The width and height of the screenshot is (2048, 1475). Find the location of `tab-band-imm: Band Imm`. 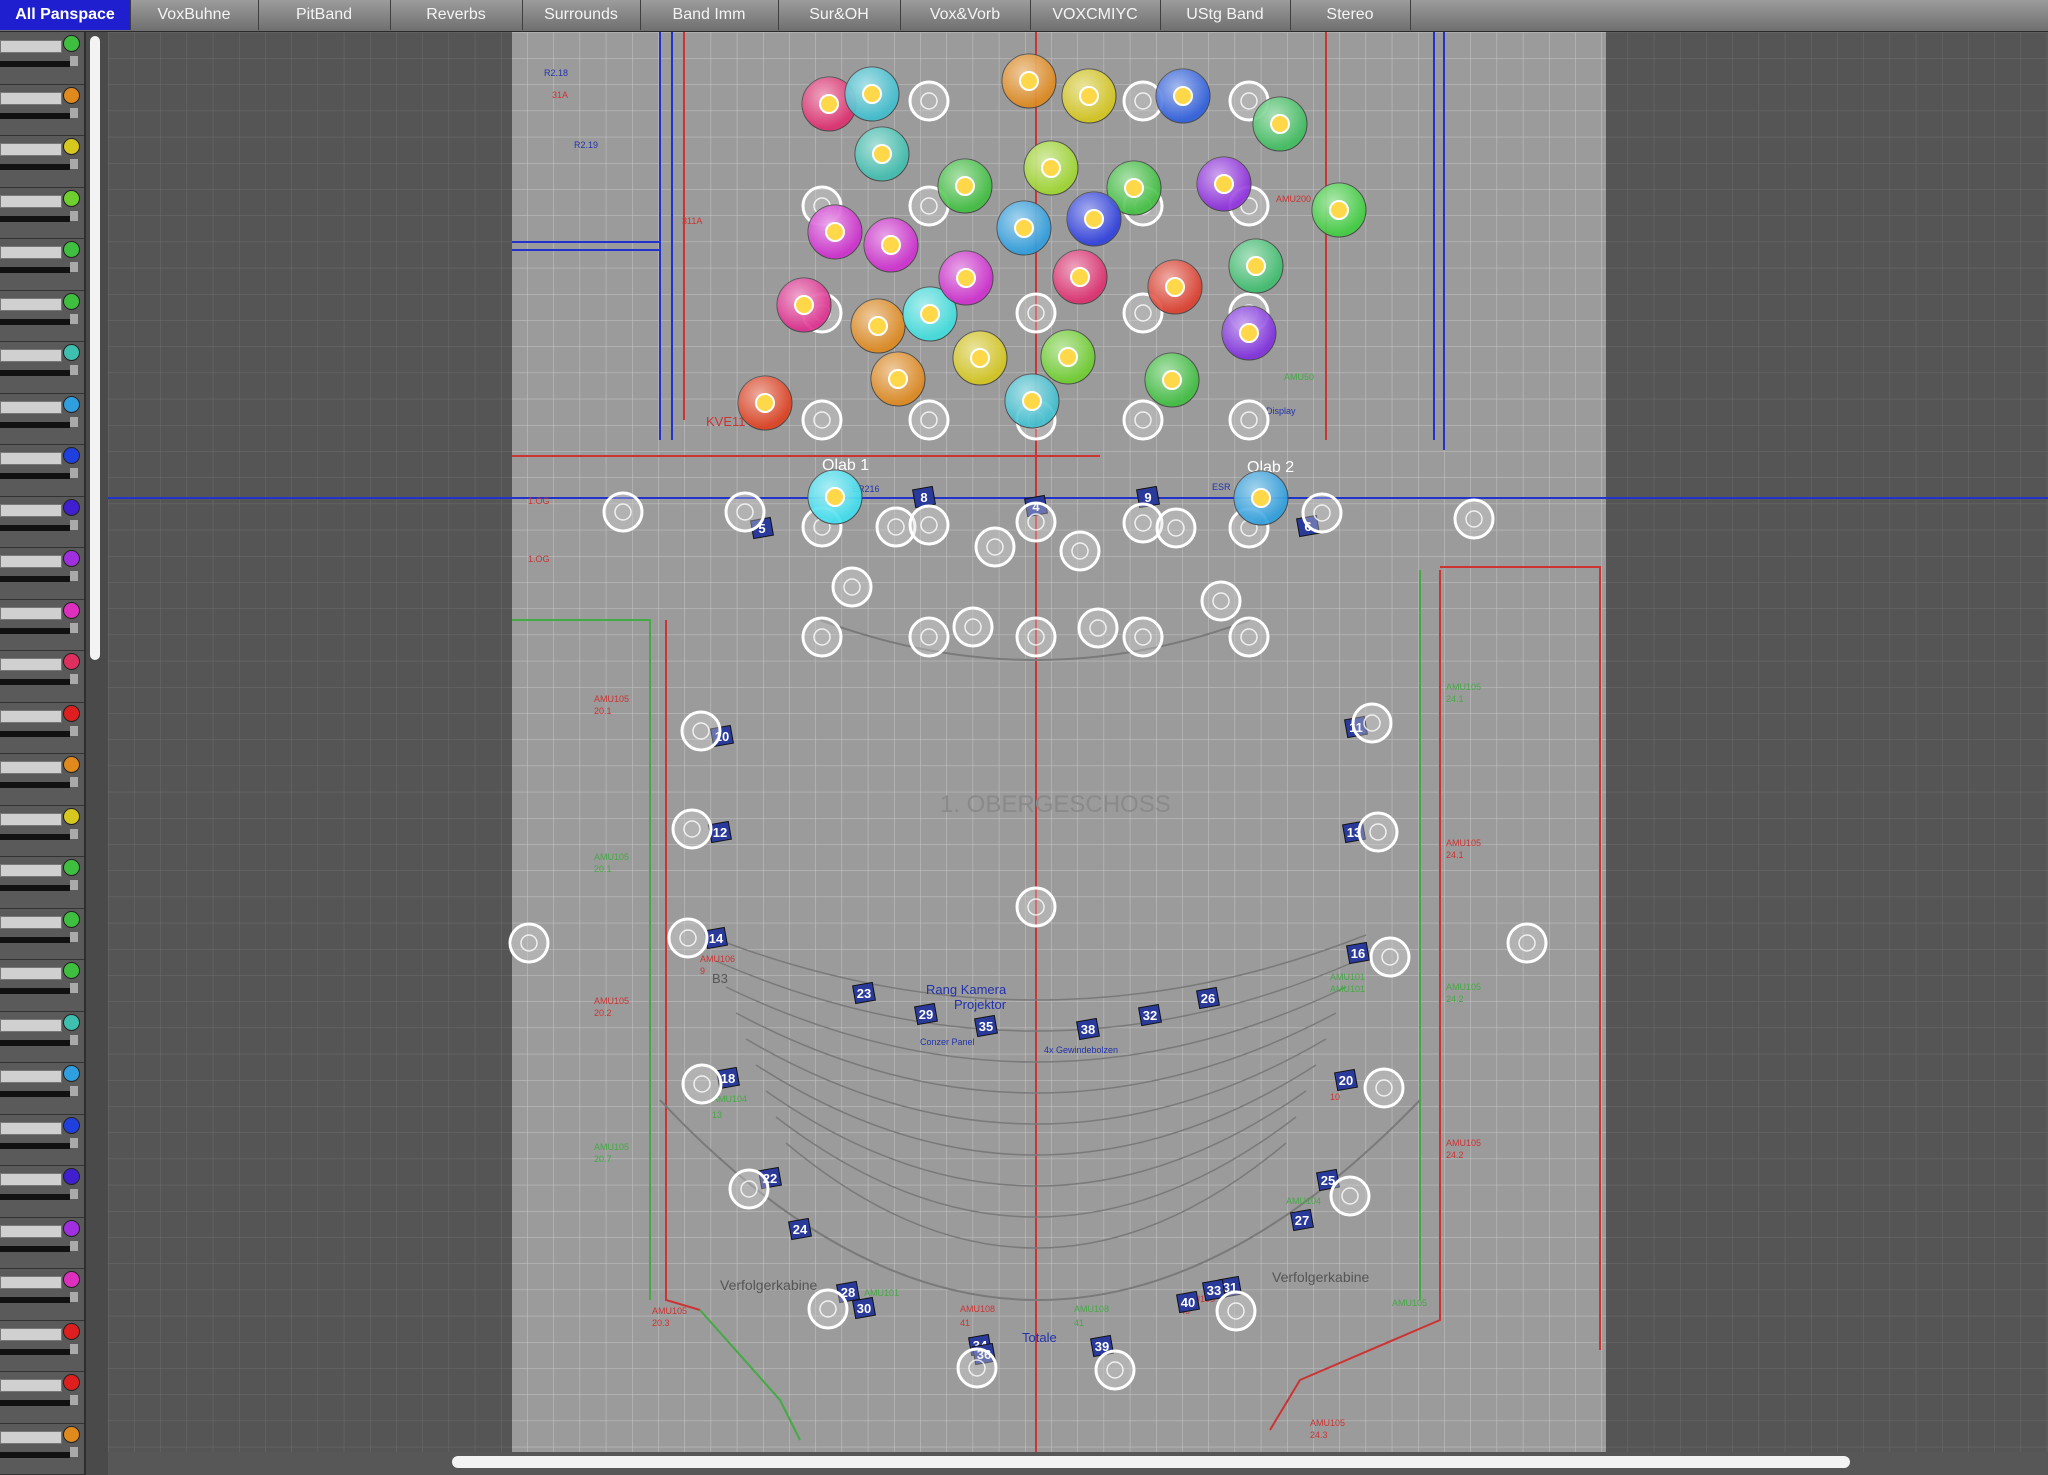

tab-band-imm: Band Imm is located at coordinates (709, 15).